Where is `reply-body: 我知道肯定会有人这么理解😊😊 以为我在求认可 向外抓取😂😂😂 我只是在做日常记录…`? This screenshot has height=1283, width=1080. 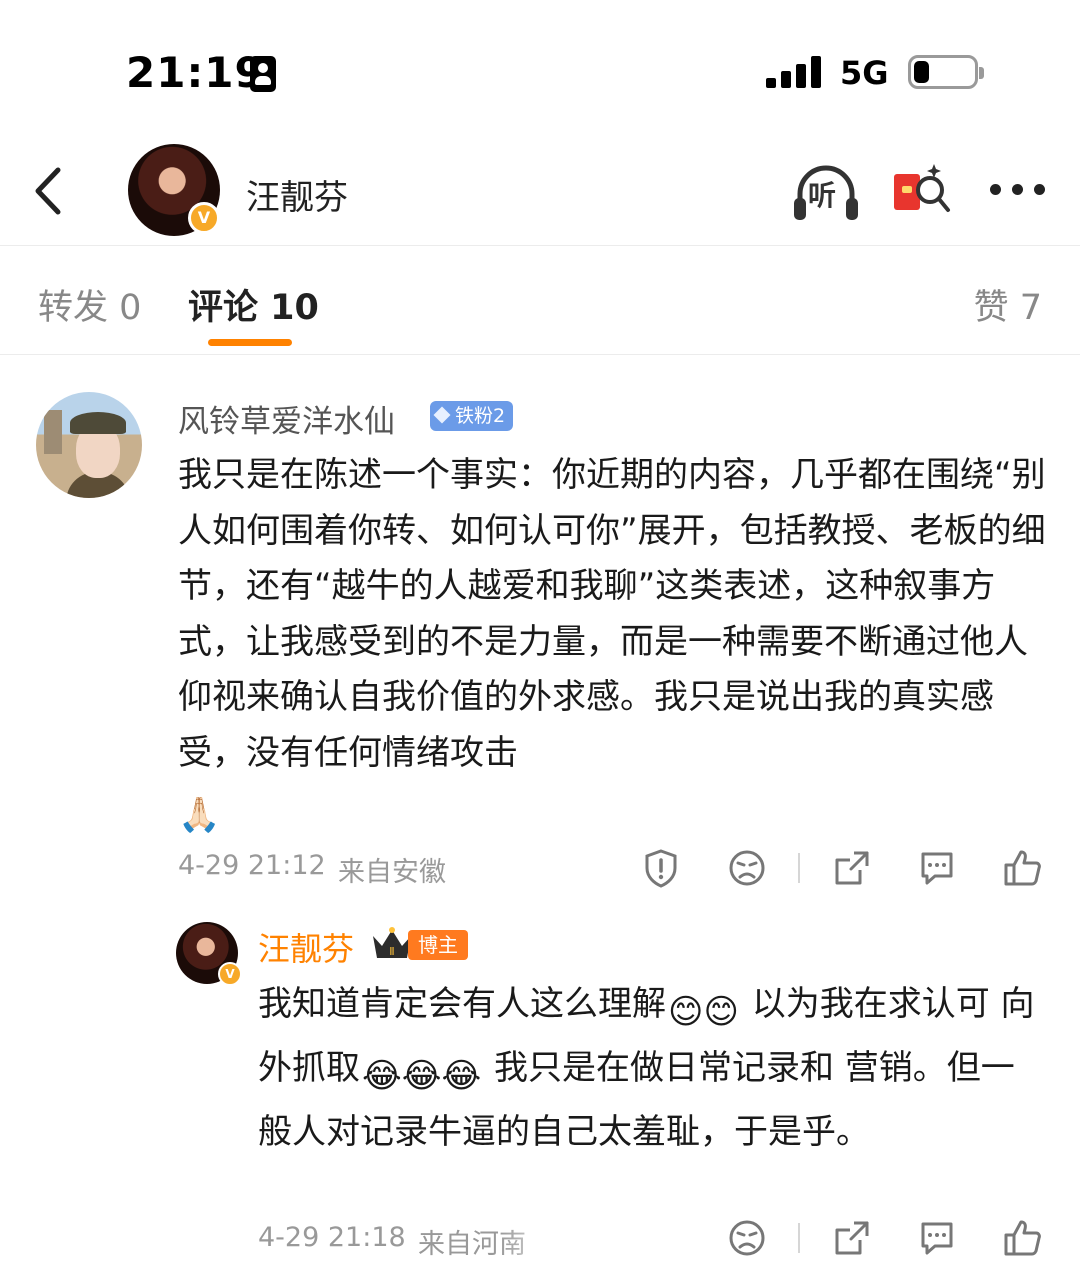 reply-body: 我知道肯定会有人这么理解😊😊 以为我在求认可 向外抓取😂😂😂 我只是在做日常记录… is located at coordinates (653, 1068).